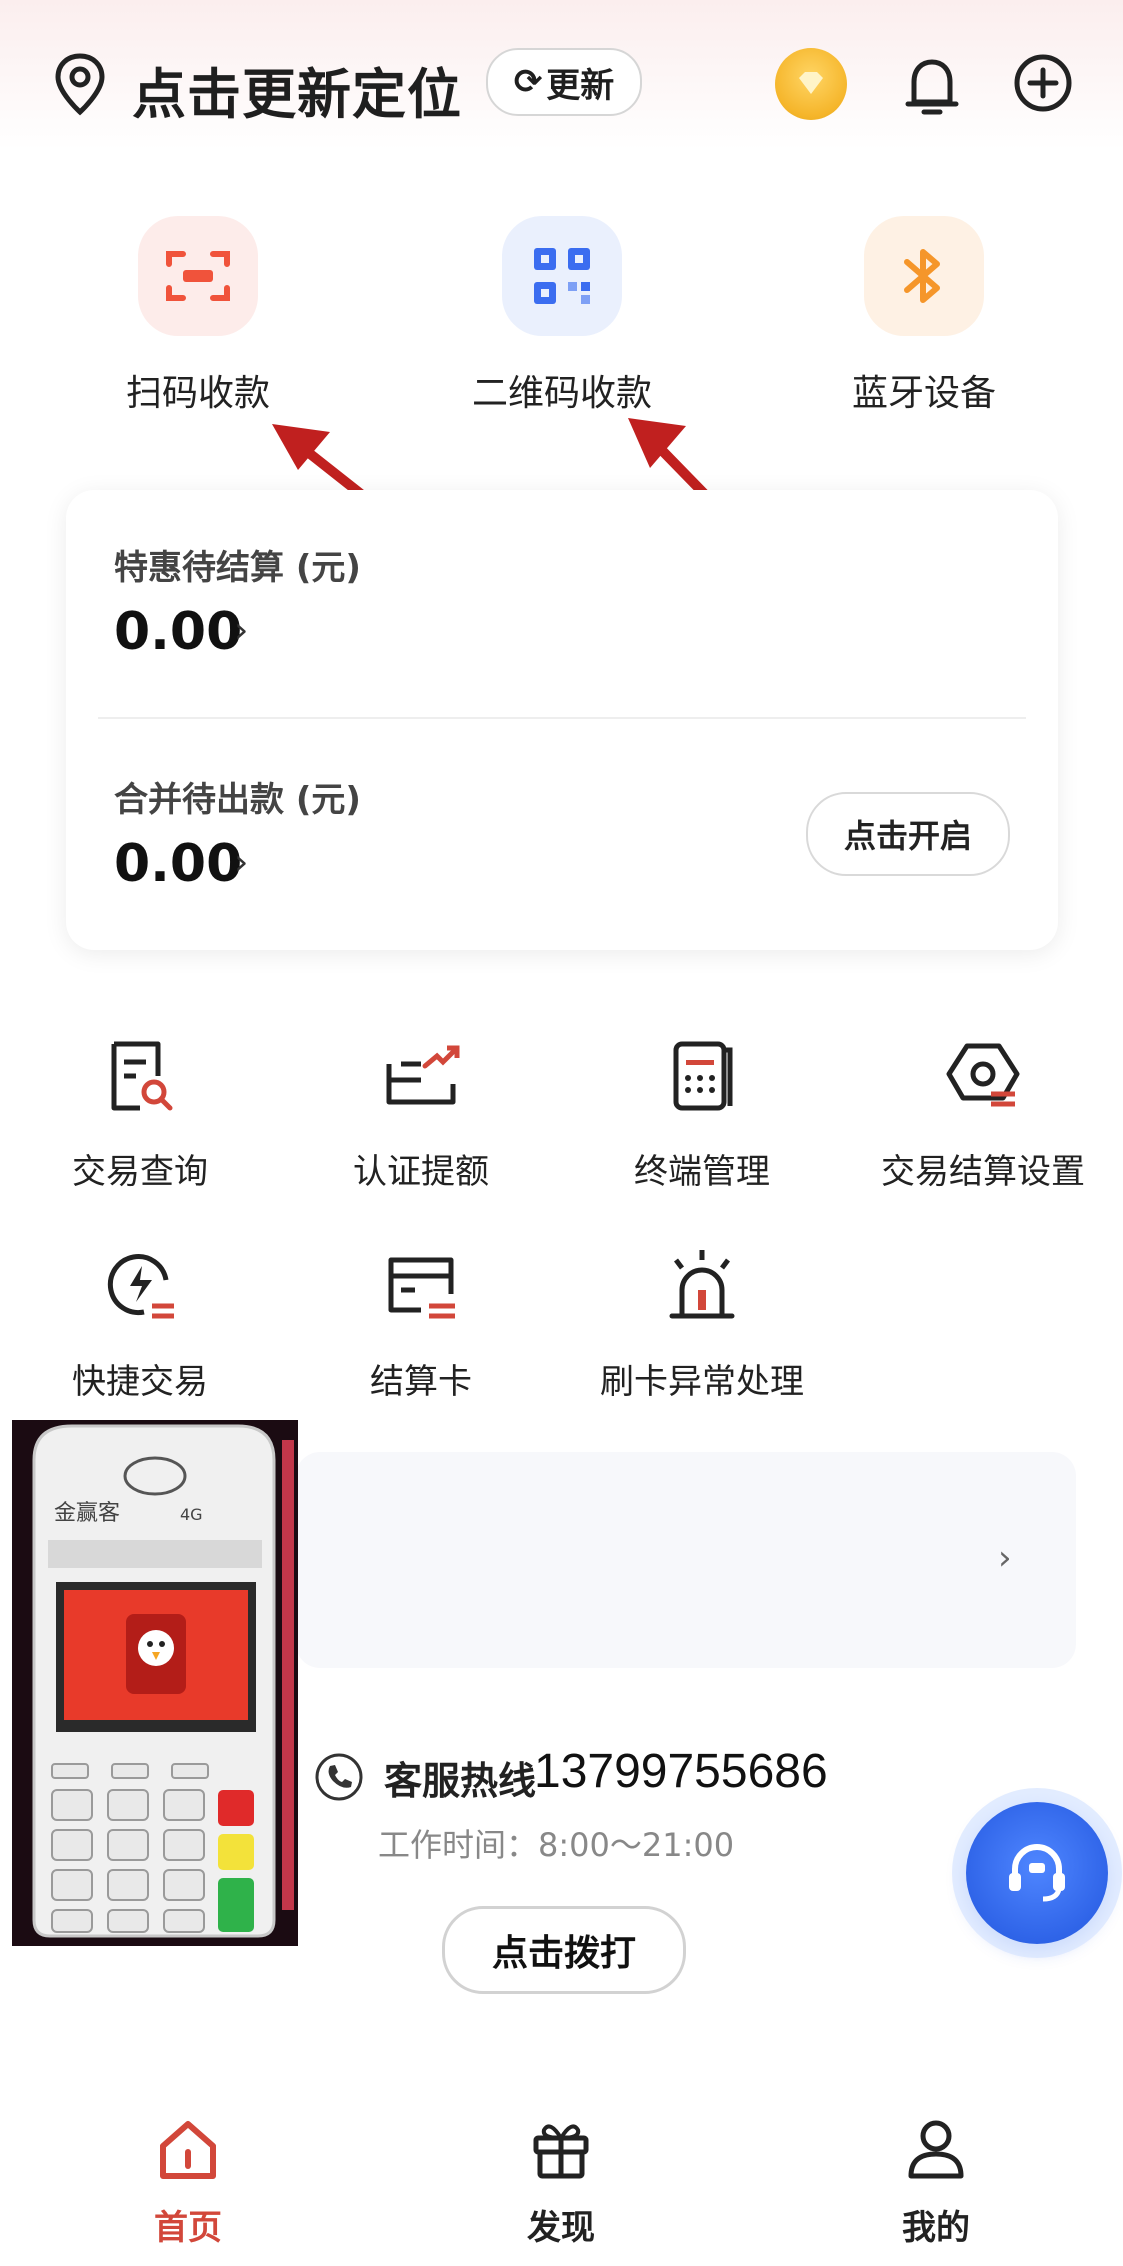  What do you see at coordinates (580, 85) in the screenshot?
I see `refresh-label: 更新` at bounding box center [580, 85].